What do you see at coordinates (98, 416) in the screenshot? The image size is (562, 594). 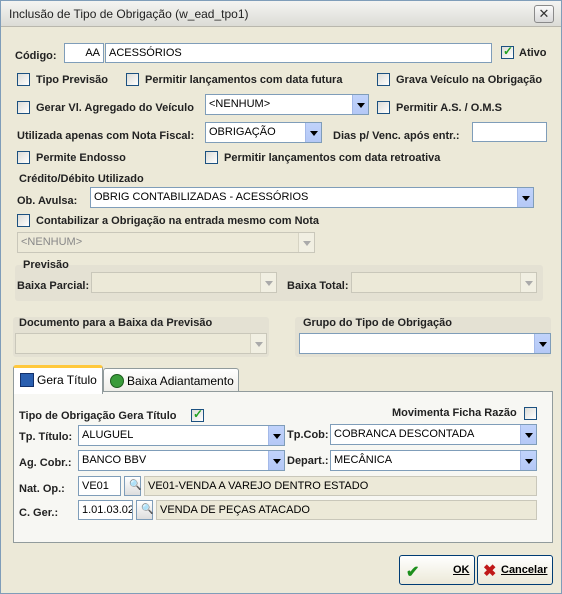 I see `tipo-gera-titulo-label: Tipo de Obrigação Gera Título` at bounding box center [98, 416].